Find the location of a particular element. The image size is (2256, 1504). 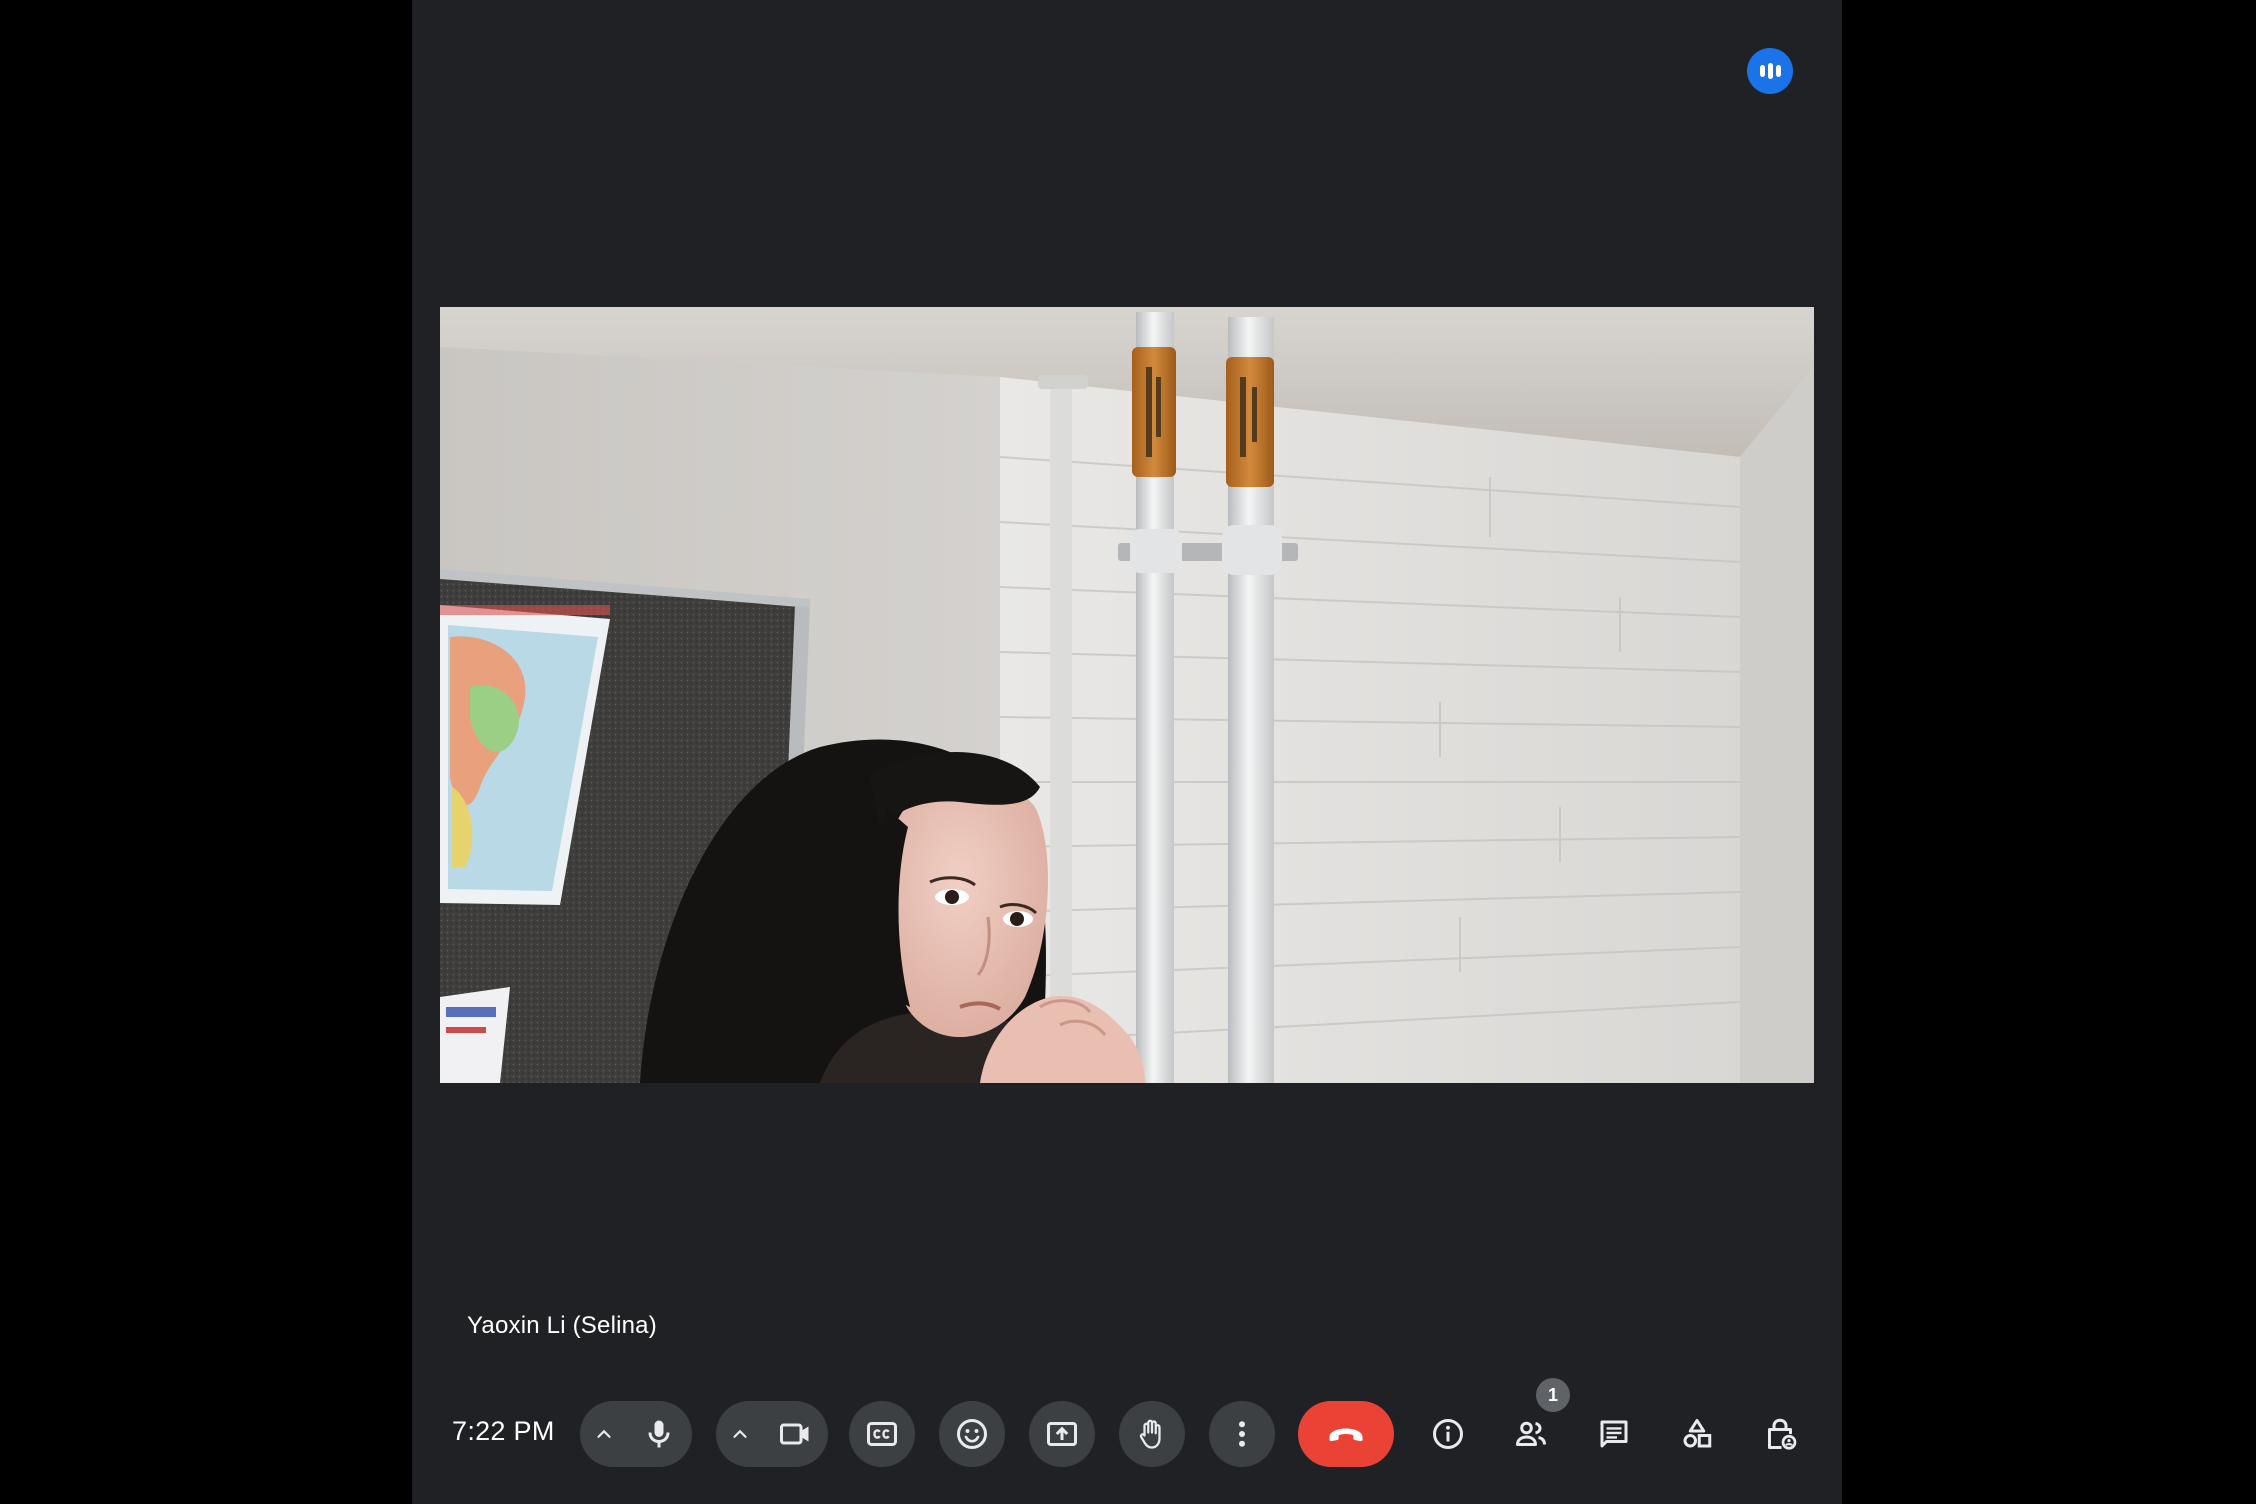

present-screen-button is located at coordinates (1062, 1434).